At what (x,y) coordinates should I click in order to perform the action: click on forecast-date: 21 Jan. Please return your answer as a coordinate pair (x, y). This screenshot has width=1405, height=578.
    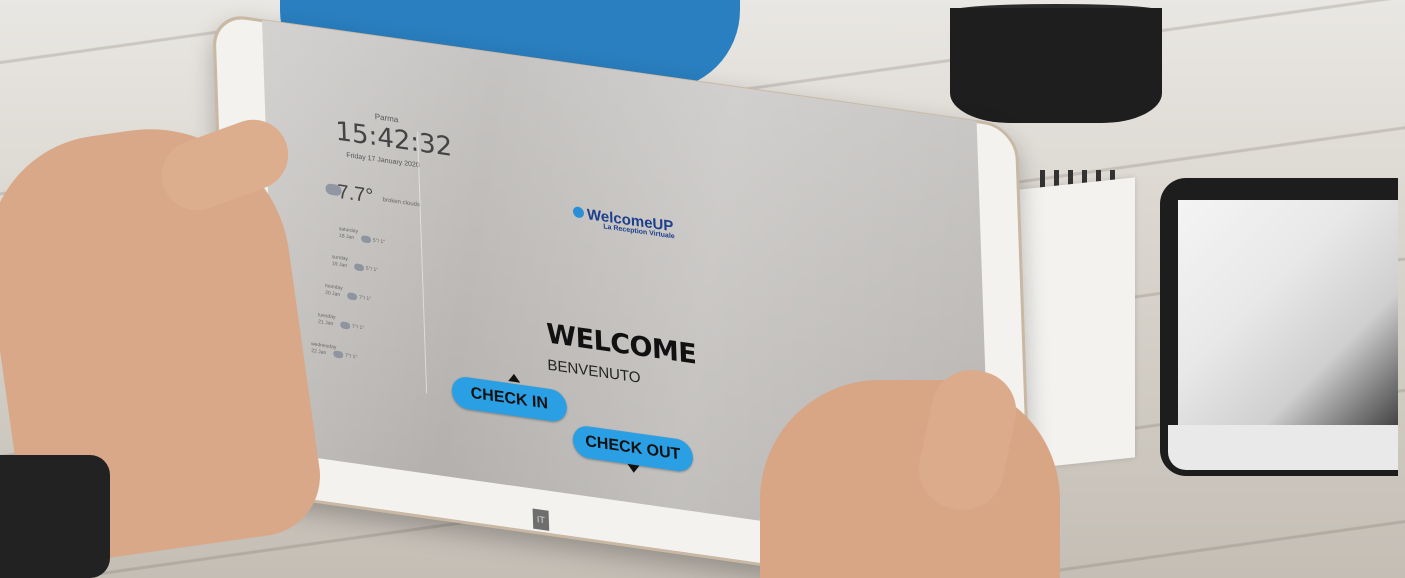
    Looking at the image, I should click on (326, 323).